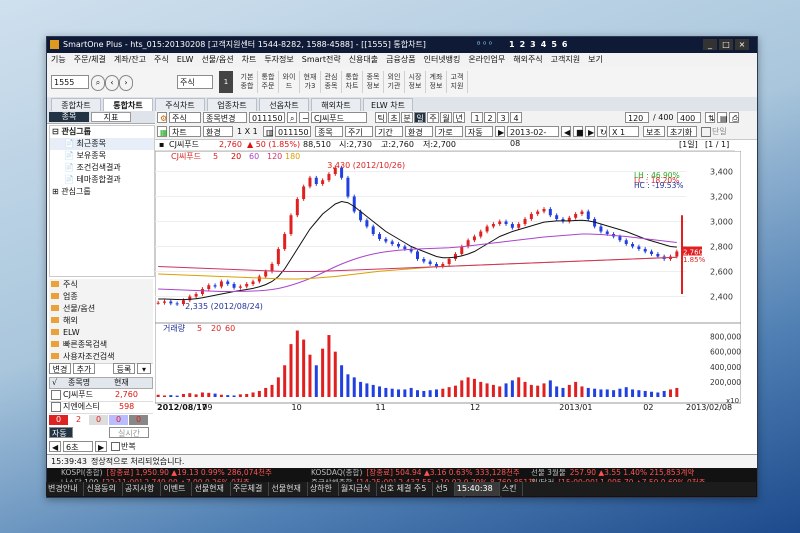  I want to click on code-input-2: 011150, so click(293, 131).